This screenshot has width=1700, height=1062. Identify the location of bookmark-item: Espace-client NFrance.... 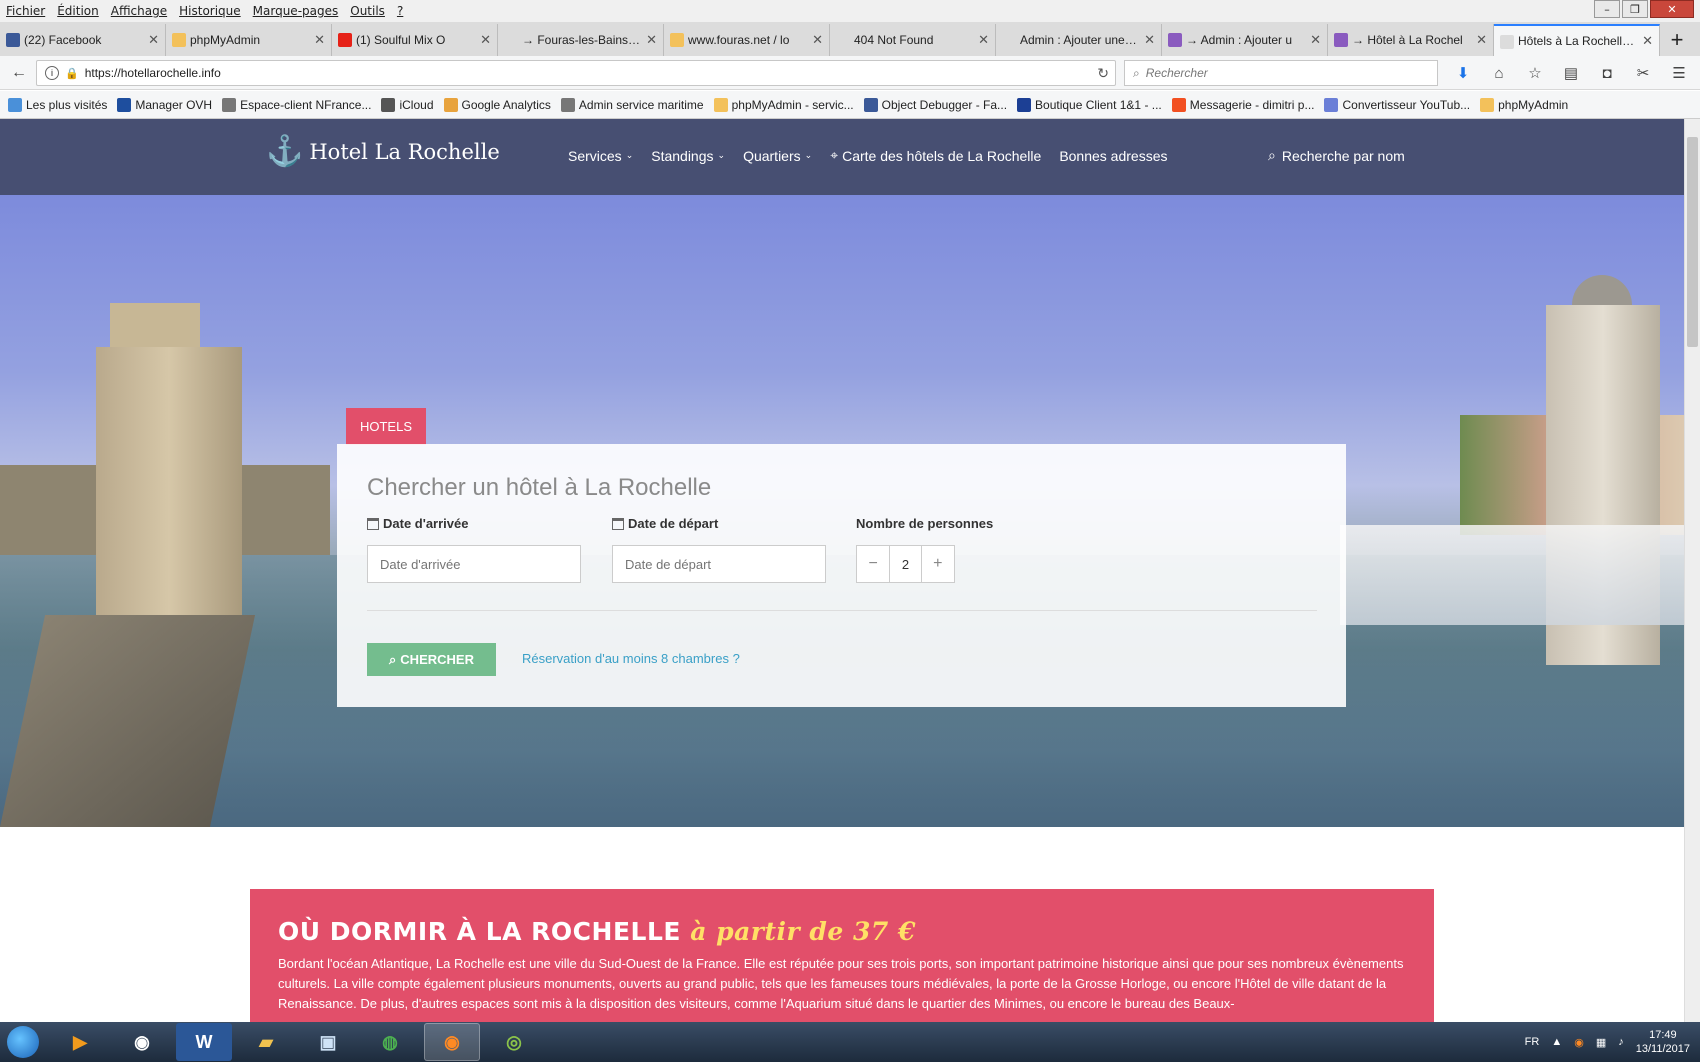
(297, 104).